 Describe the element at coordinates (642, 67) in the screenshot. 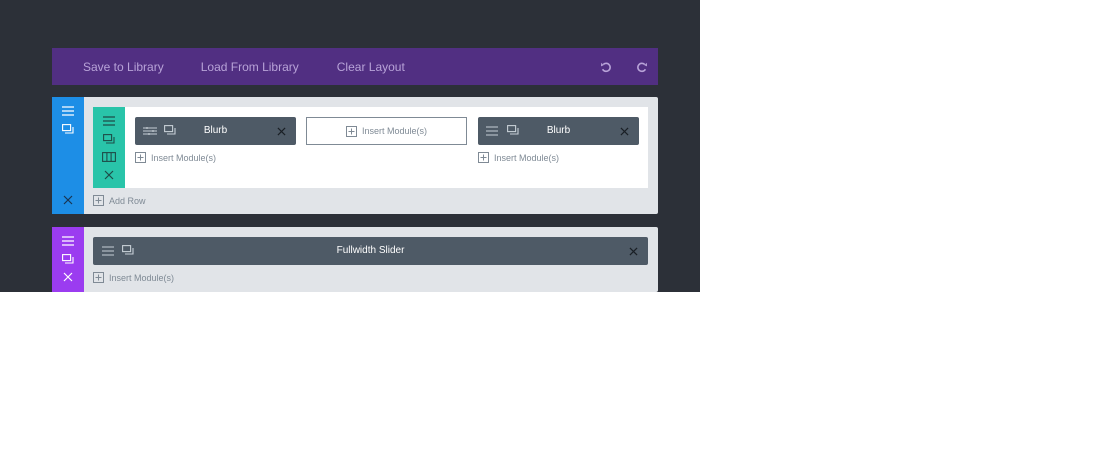

I see `redo-icon` at that location.